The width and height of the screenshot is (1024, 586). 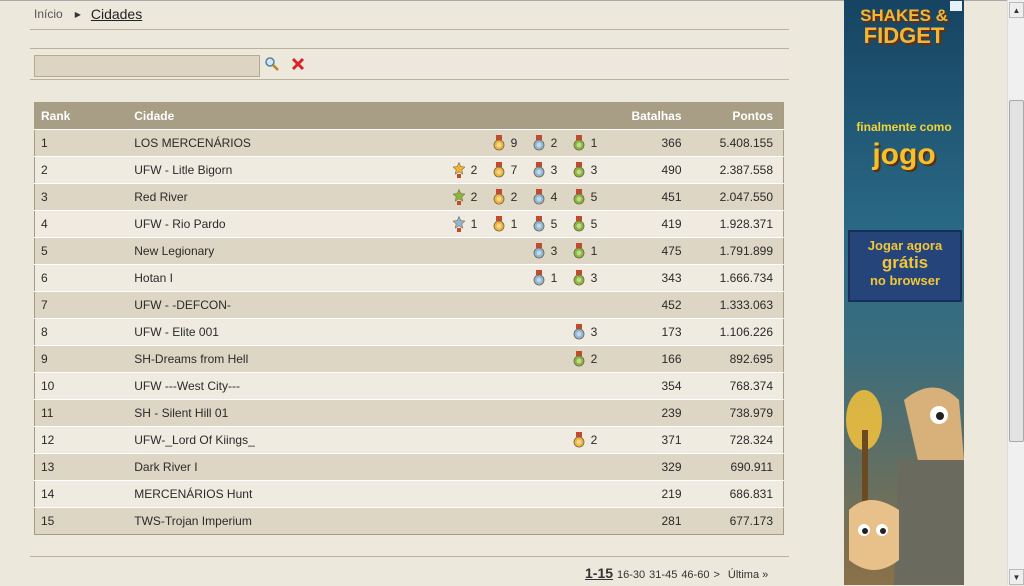 I want to click on rank-cell: 11, so click(x=81, y=413).